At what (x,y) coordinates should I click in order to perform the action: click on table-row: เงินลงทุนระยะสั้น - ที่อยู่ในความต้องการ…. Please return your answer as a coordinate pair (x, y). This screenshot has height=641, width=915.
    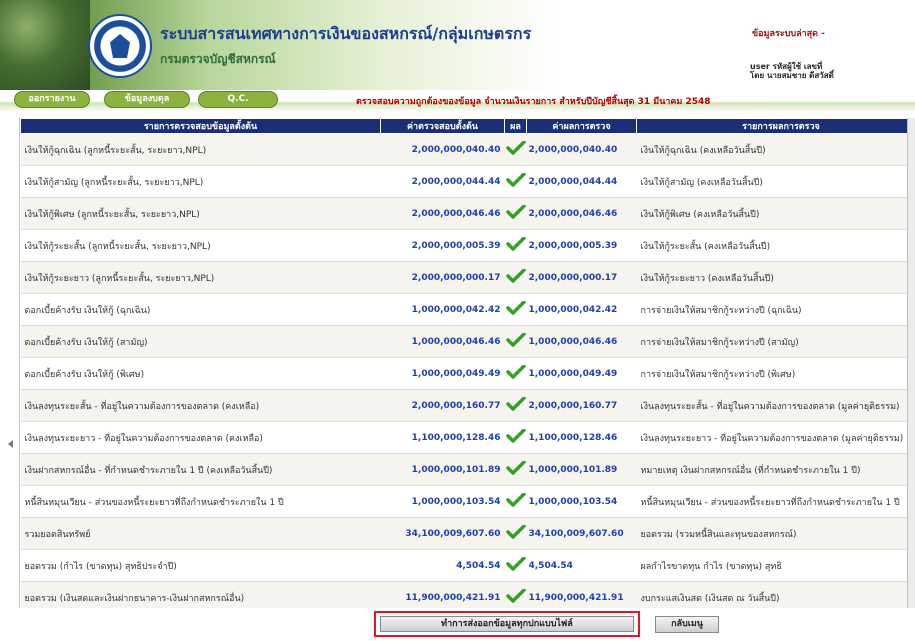
    Looking at the image, I should click on (467, 405).